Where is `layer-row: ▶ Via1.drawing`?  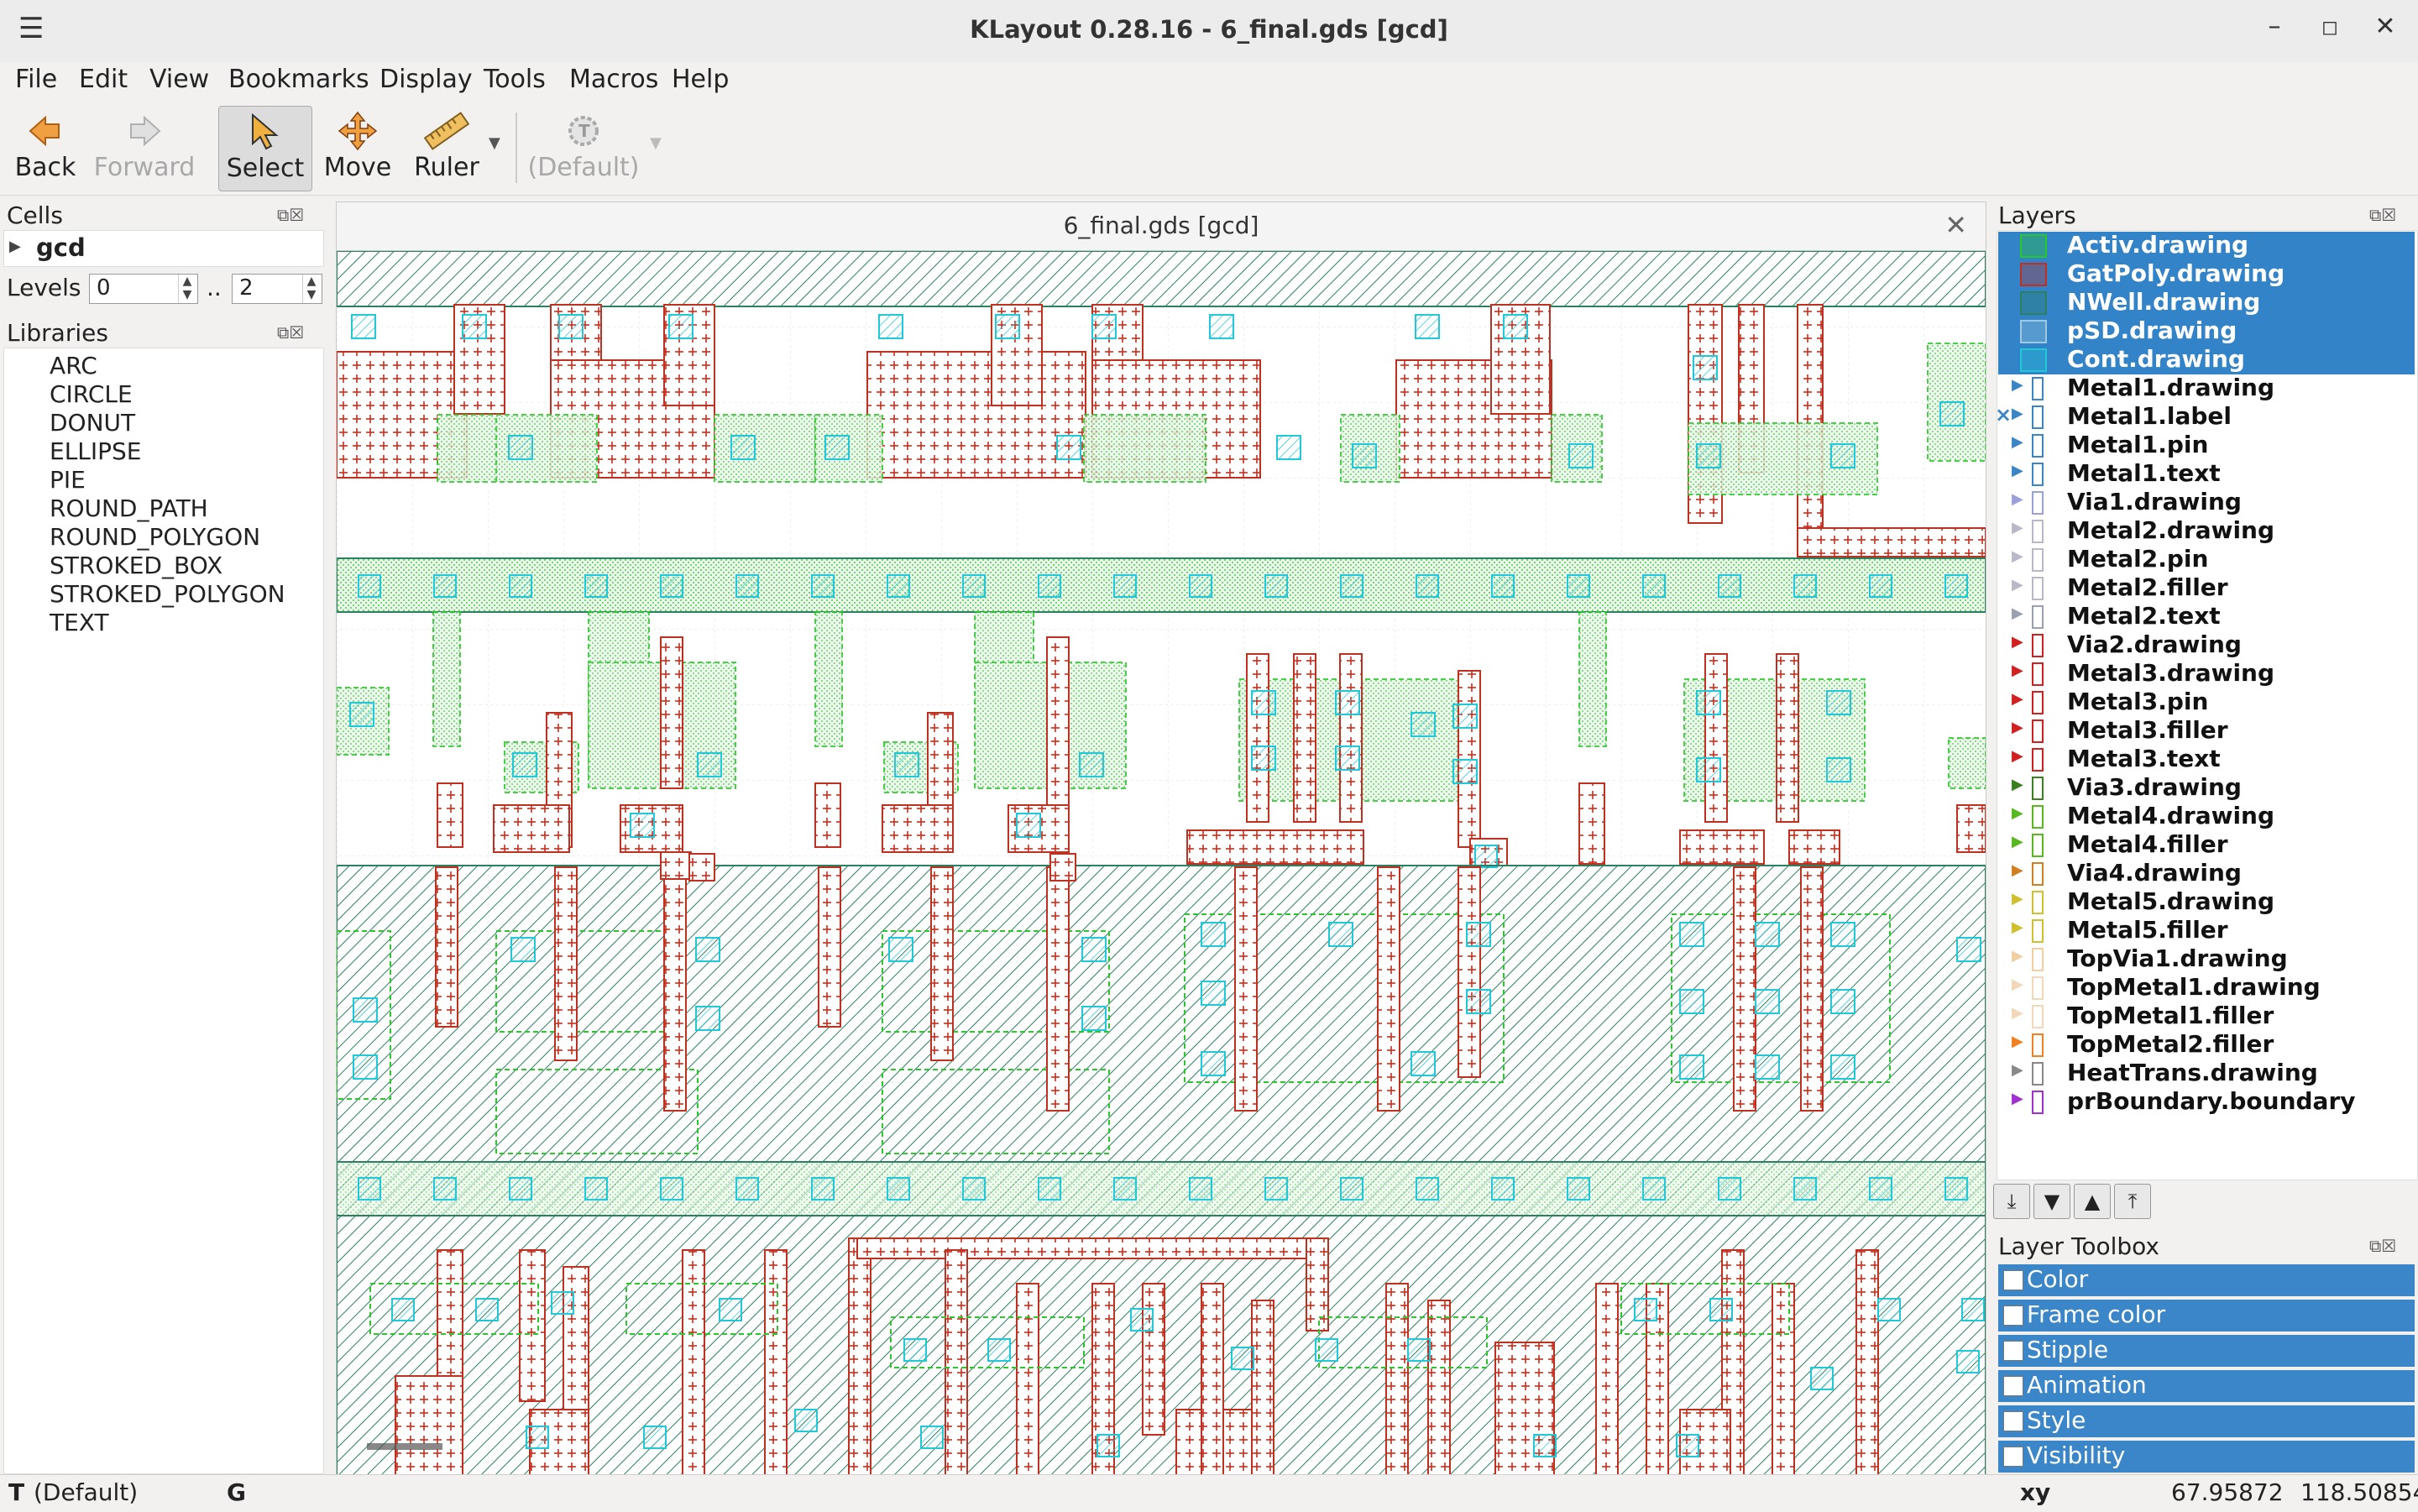
layer-row: ▶ Via1.drawing is located at coordinates (2206, 502).